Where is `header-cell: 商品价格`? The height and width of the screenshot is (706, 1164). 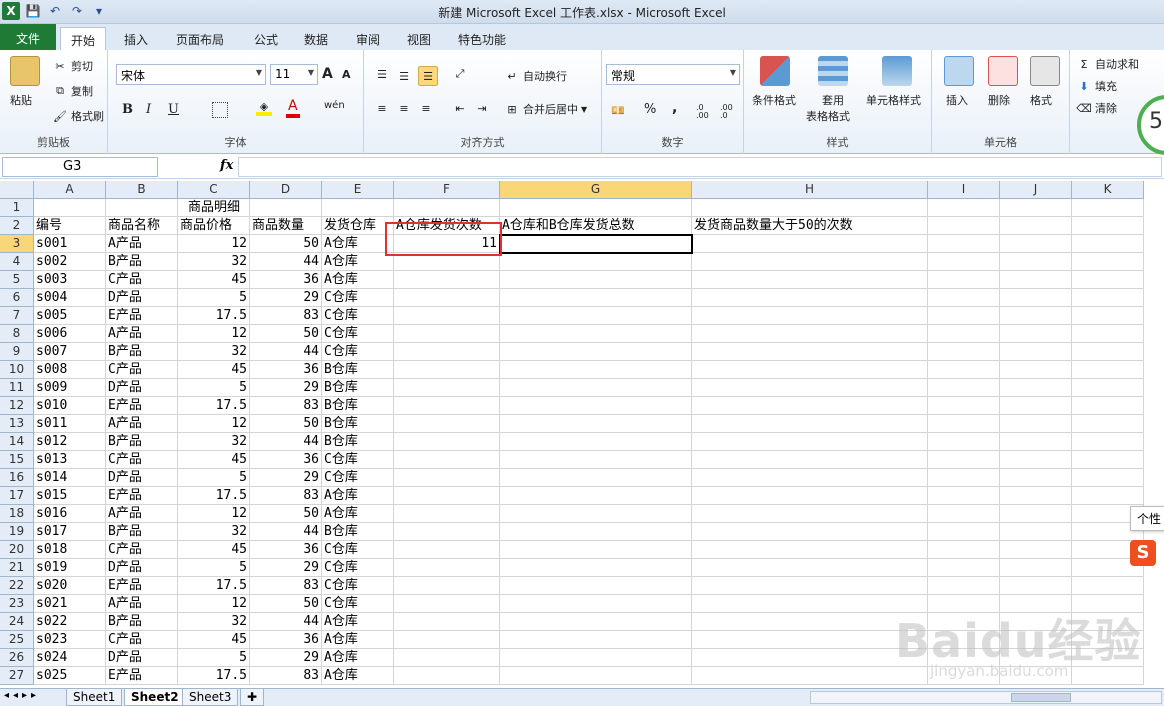
header-cell: 商品价格 is located at coordinates (214, 226).